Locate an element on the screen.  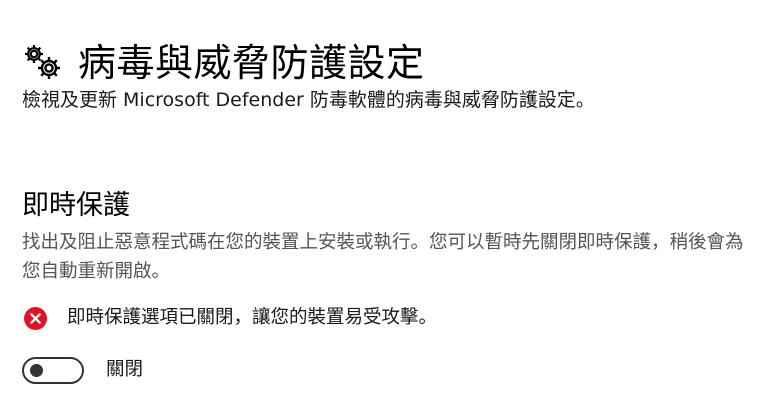
toggle-knob is located at coordinates (36, 370).